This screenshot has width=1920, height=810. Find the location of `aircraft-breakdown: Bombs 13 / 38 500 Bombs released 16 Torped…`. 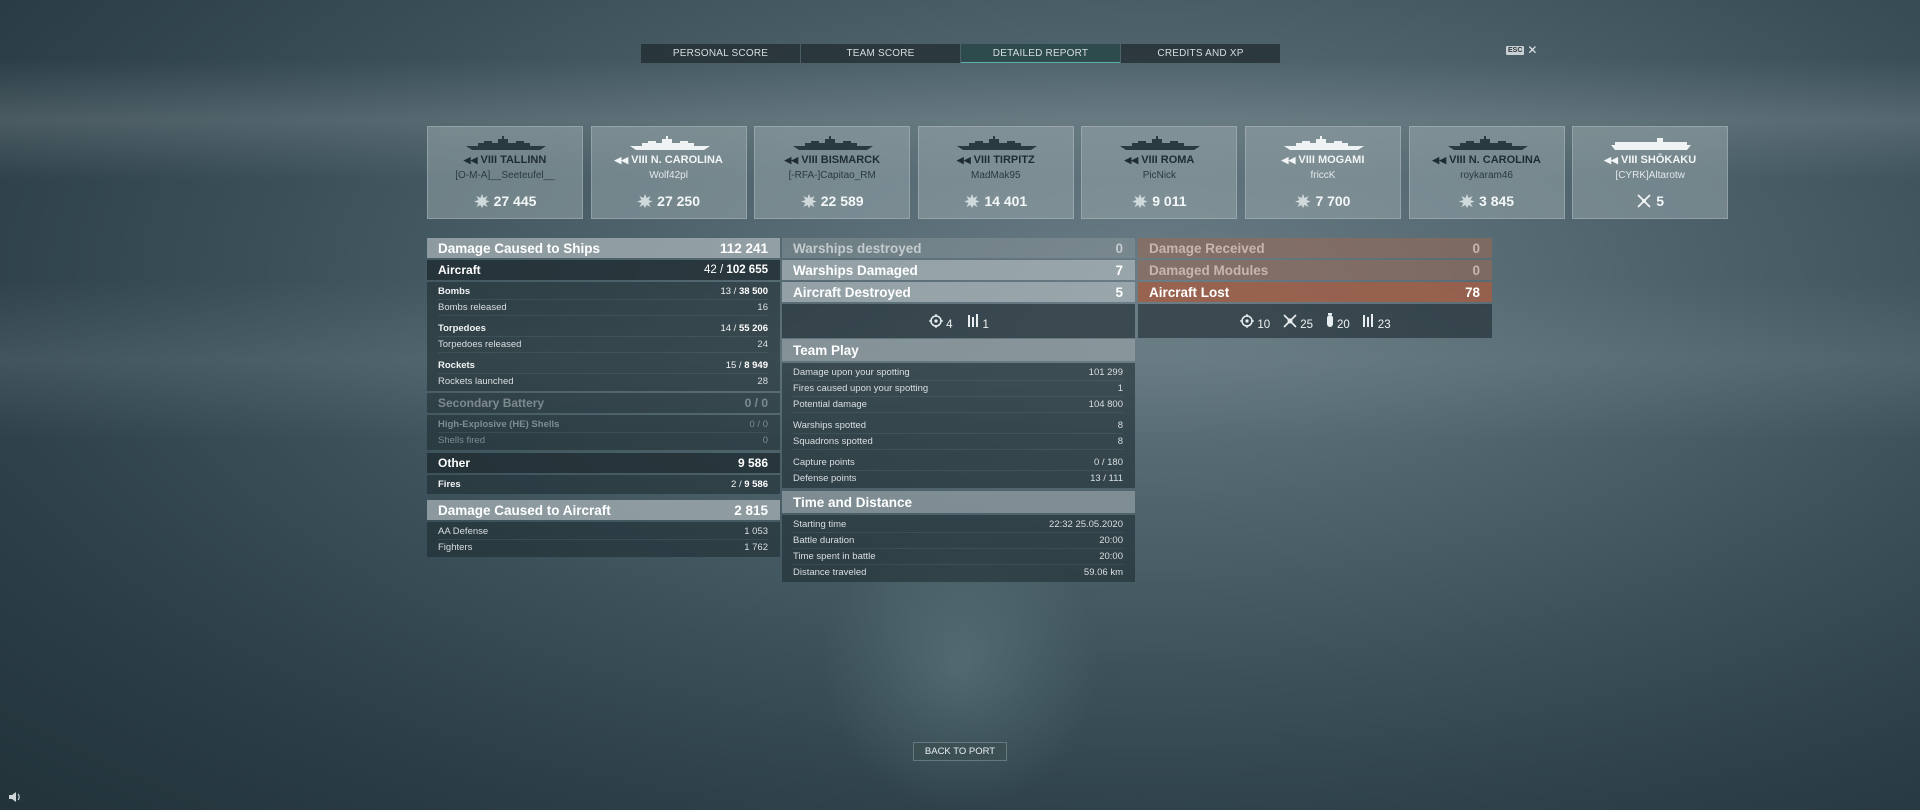

aircraft-breakdown: Bombs 13 / 38 500 Bombs released 16 Torped… is located at coordinates (603, 336).